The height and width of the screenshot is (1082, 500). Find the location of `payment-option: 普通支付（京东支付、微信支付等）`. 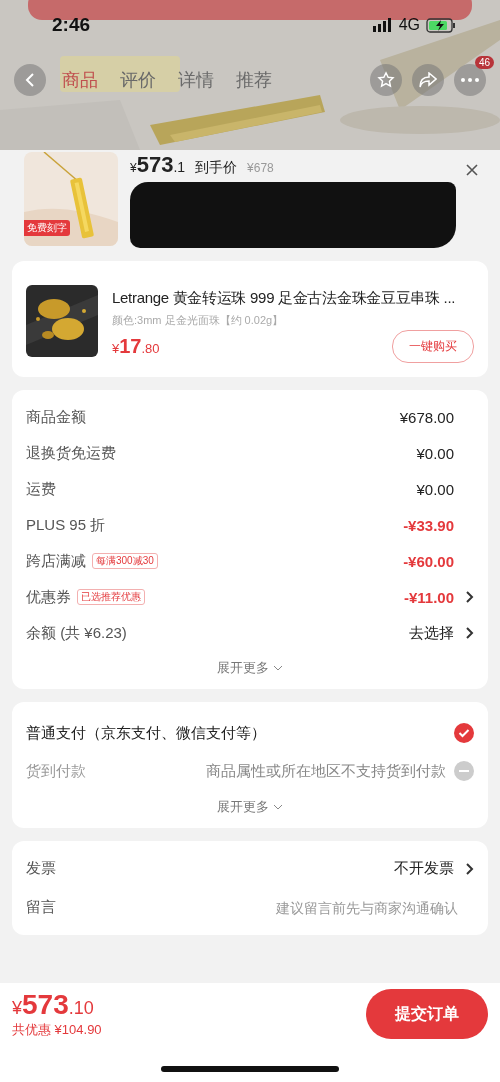

payment-option: 普通支付（京东支付、微信支付等） is located at coordinates (146, 733).